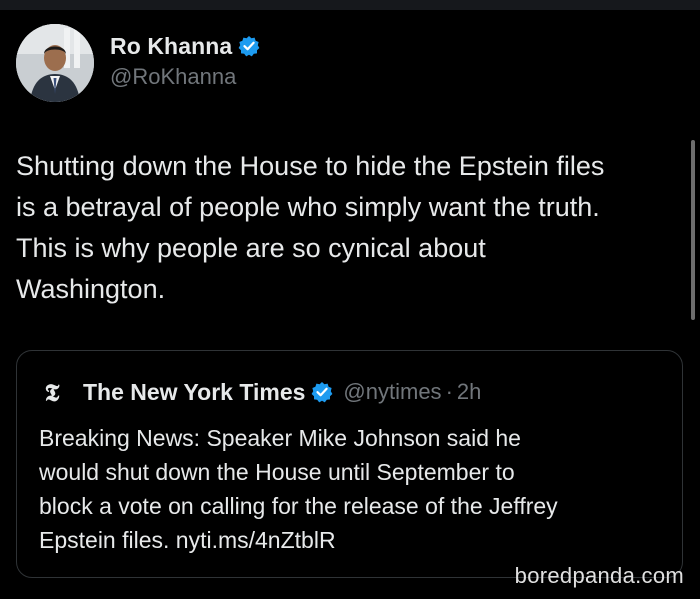  Describe the element at coordinates (599, 575) in the screenshot. I see `watermark: boredpanda.com` at that location.